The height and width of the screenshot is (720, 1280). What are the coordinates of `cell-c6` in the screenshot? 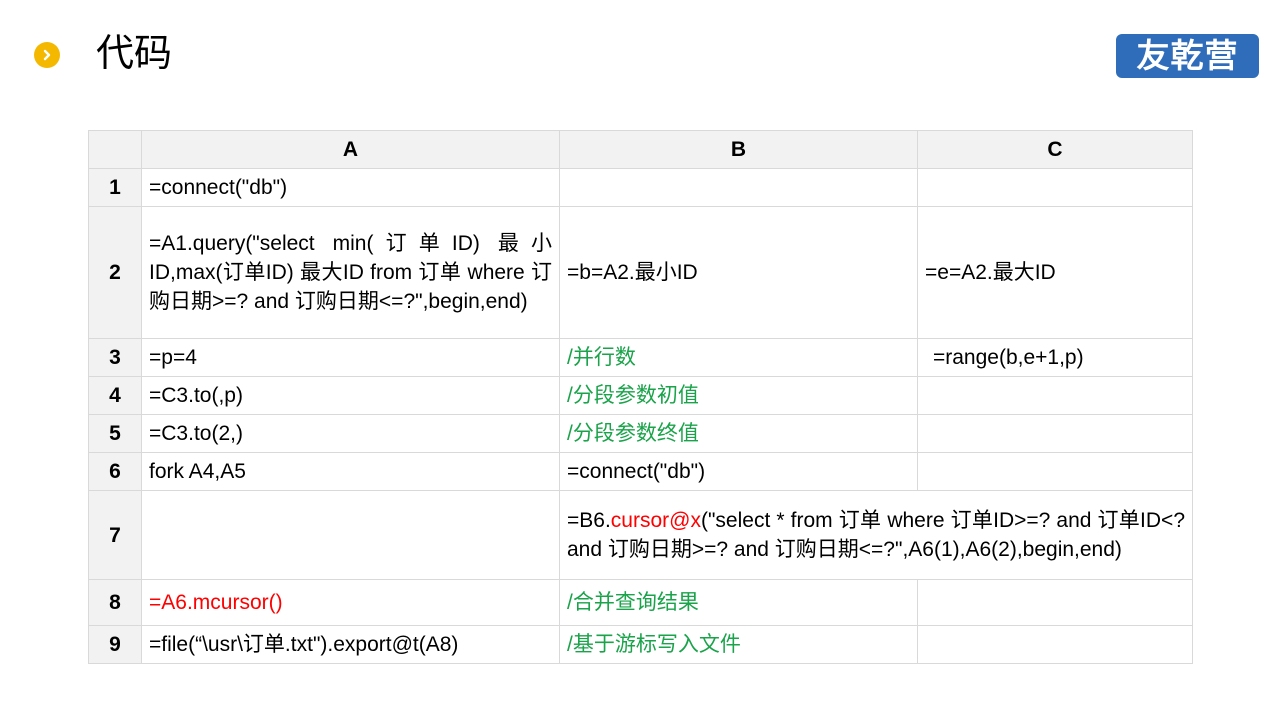 It's located at (1055, 471).